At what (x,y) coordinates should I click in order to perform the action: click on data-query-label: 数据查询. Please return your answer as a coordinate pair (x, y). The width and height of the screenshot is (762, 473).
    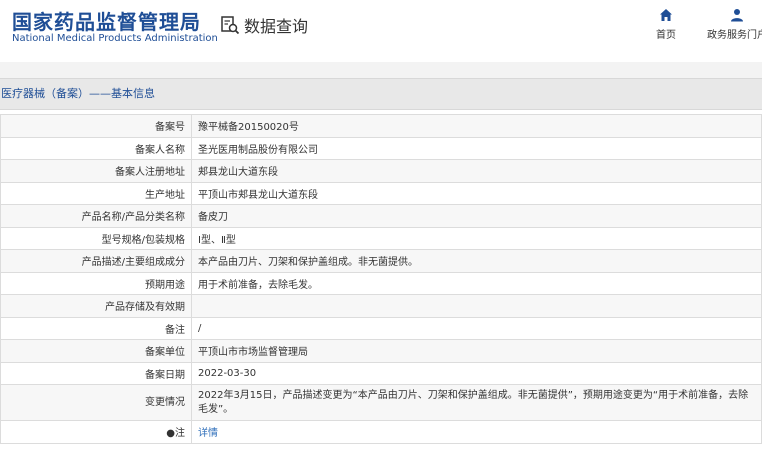
    Looking at the image, I should click on (276, 26).